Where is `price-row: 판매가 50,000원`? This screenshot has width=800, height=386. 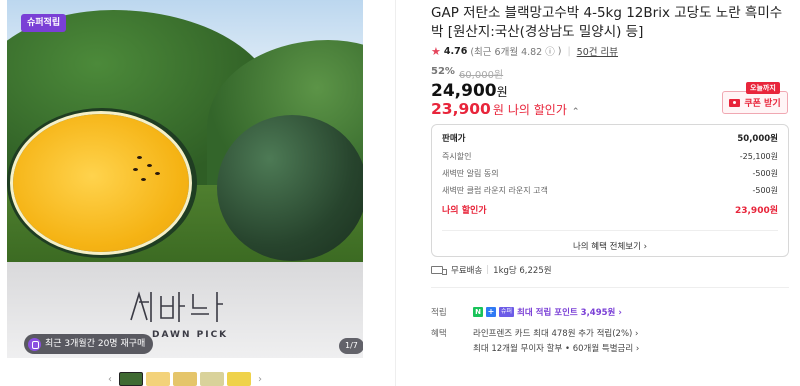
price-row: 판매가 50,000원 is located at coordinates (610, 139).